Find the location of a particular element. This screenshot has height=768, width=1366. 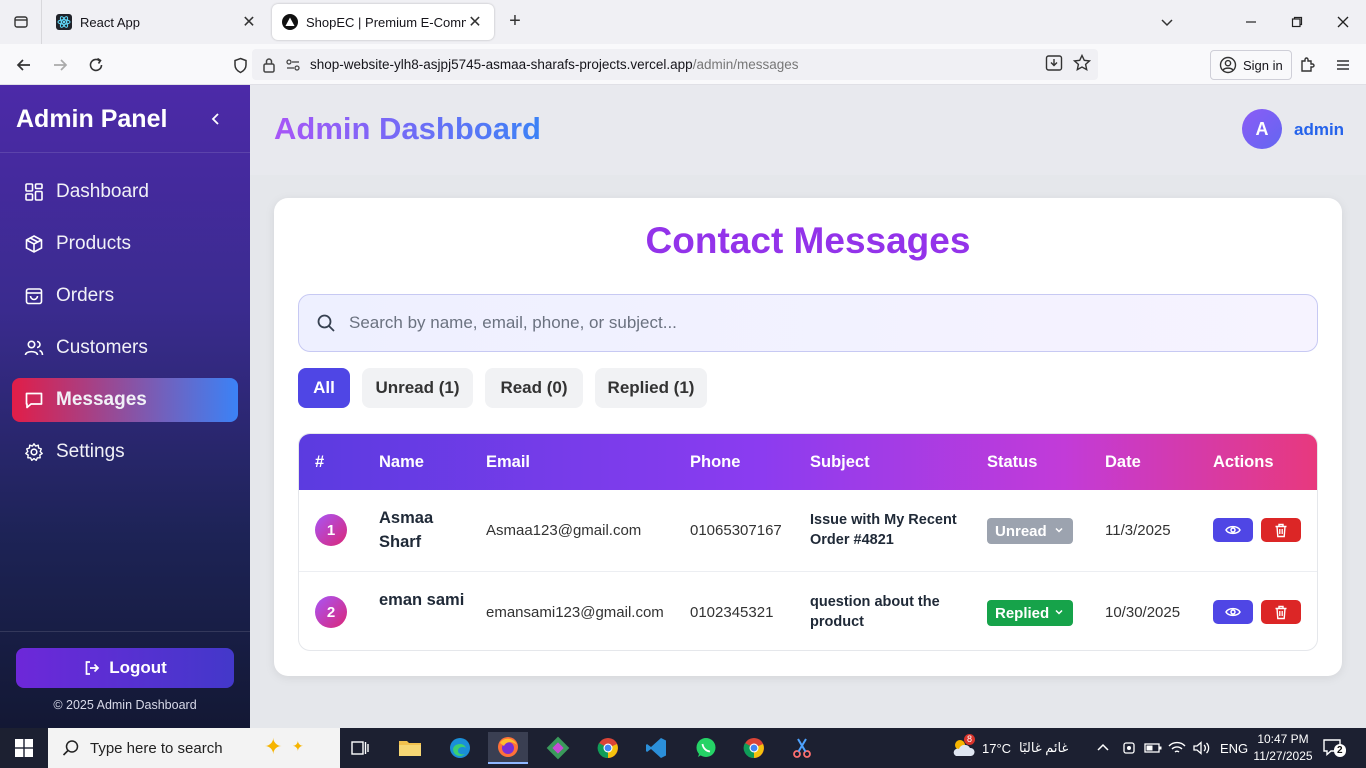

logout-button: Logout is located at coordinates (125, 668).